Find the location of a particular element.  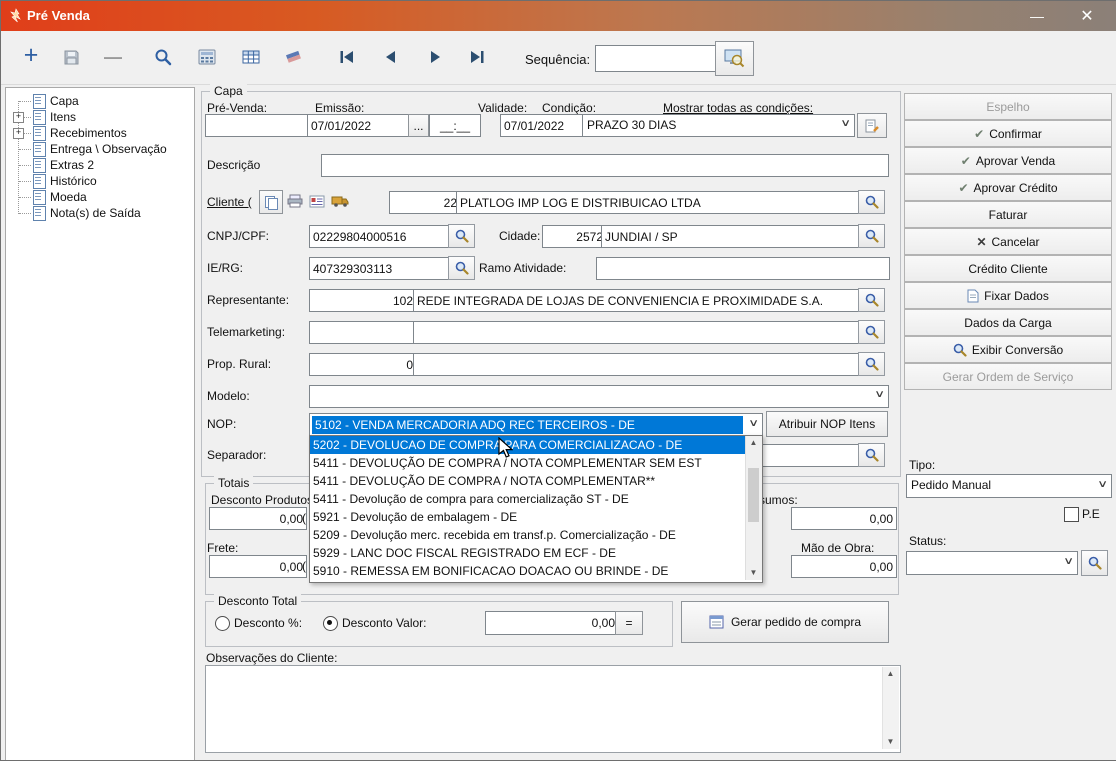

gerar-pedido-compra-button: Gerar pedido de compra is located at coordinates (785, 622).